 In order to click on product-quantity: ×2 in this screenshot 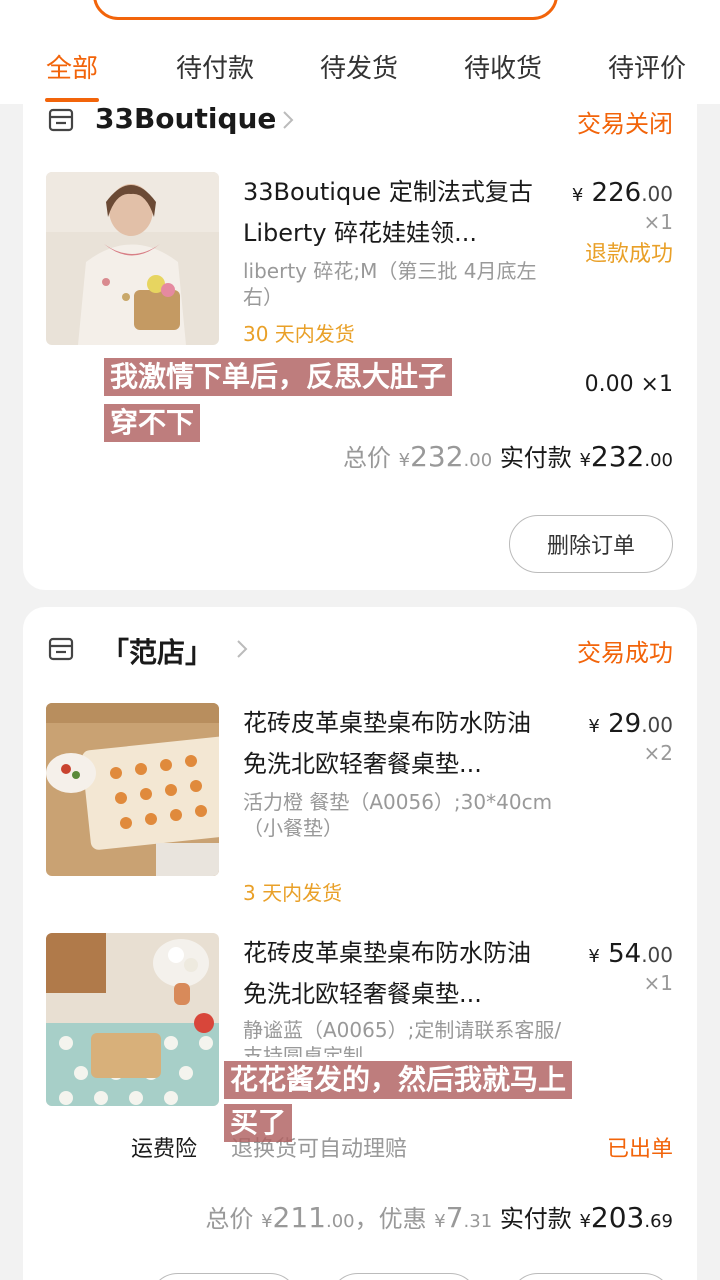, I will do `click(658, 753)`.